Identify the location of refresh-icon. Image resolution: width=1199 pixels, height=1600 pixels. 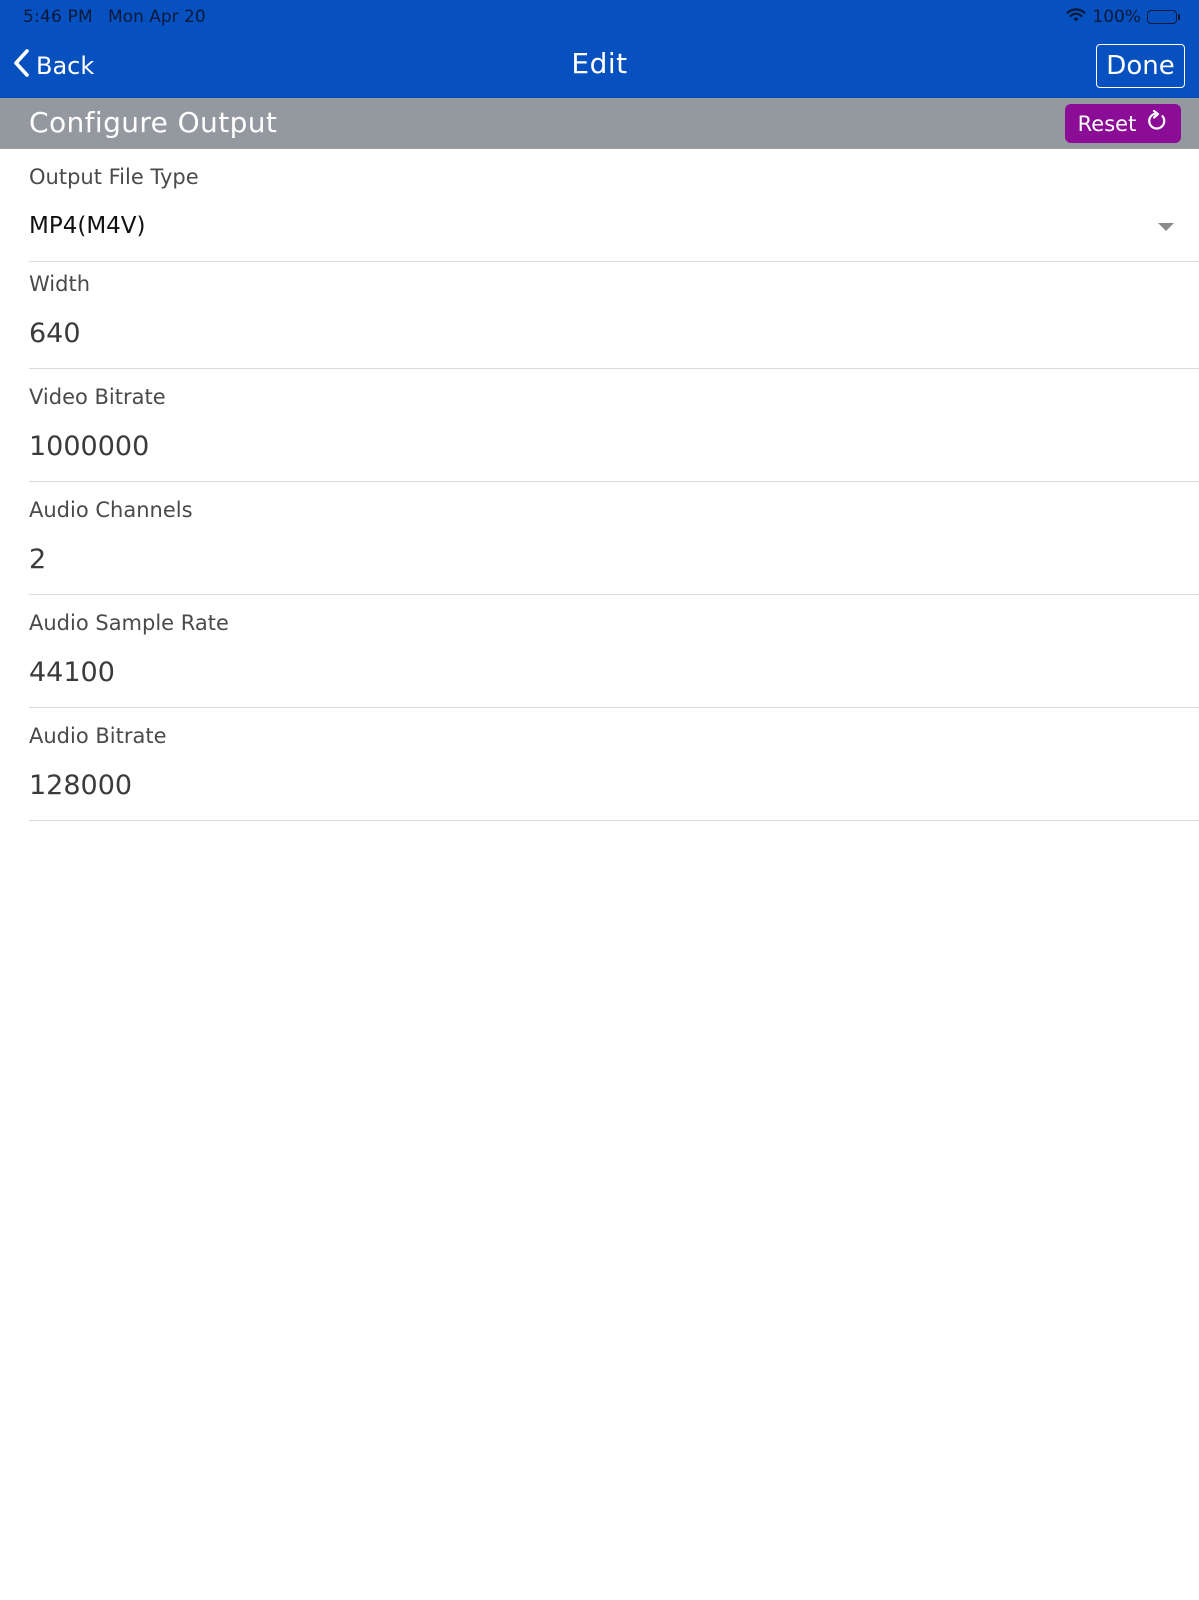
(1157, 123).